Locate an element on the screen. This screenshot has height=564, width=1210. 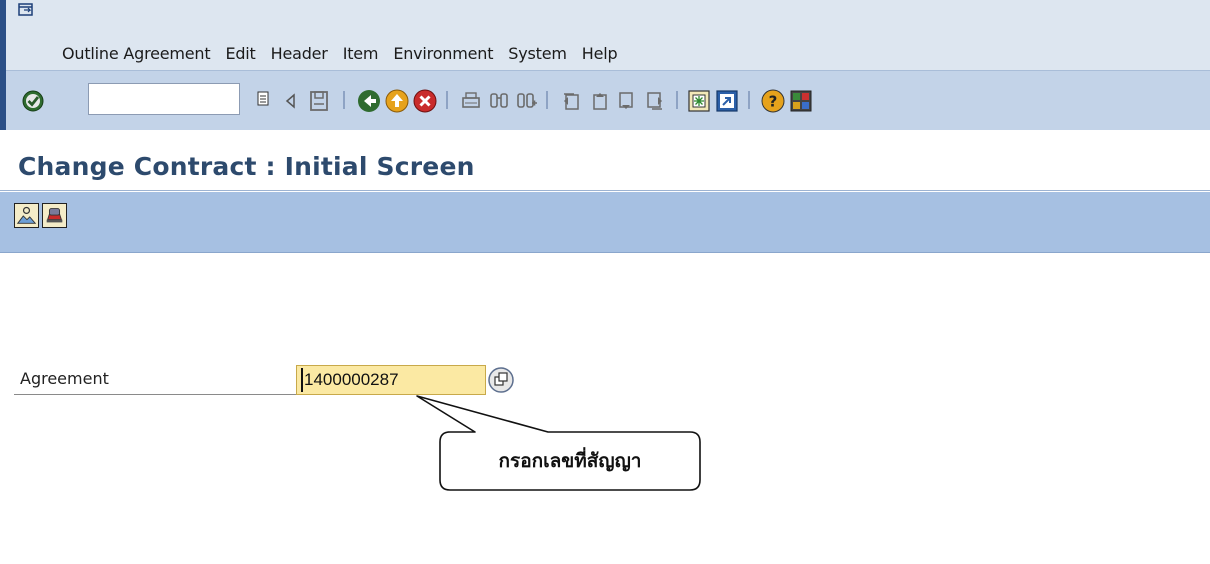
print-icon is located at coordinates (471, 101).